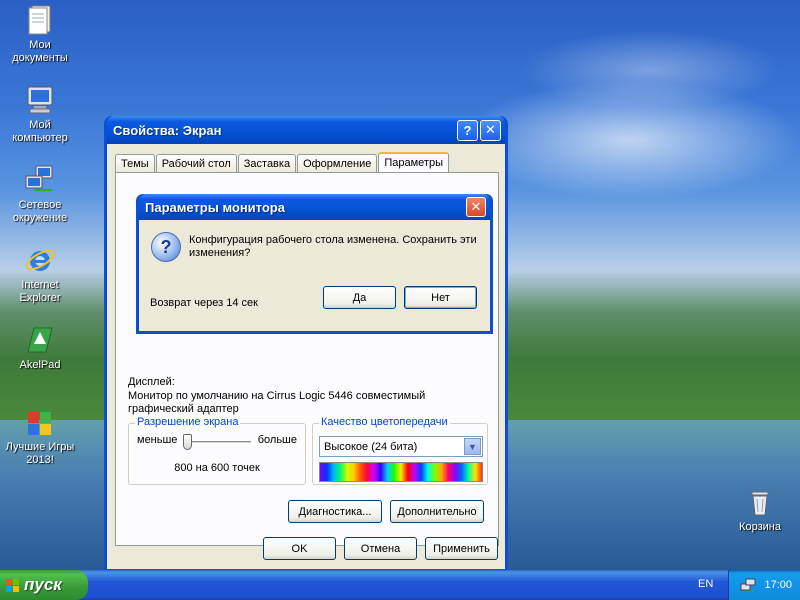 Image resolution: width=800 pixels, height=600 pixels. I want to click on system-tray: 17:00, so click(764, 585).